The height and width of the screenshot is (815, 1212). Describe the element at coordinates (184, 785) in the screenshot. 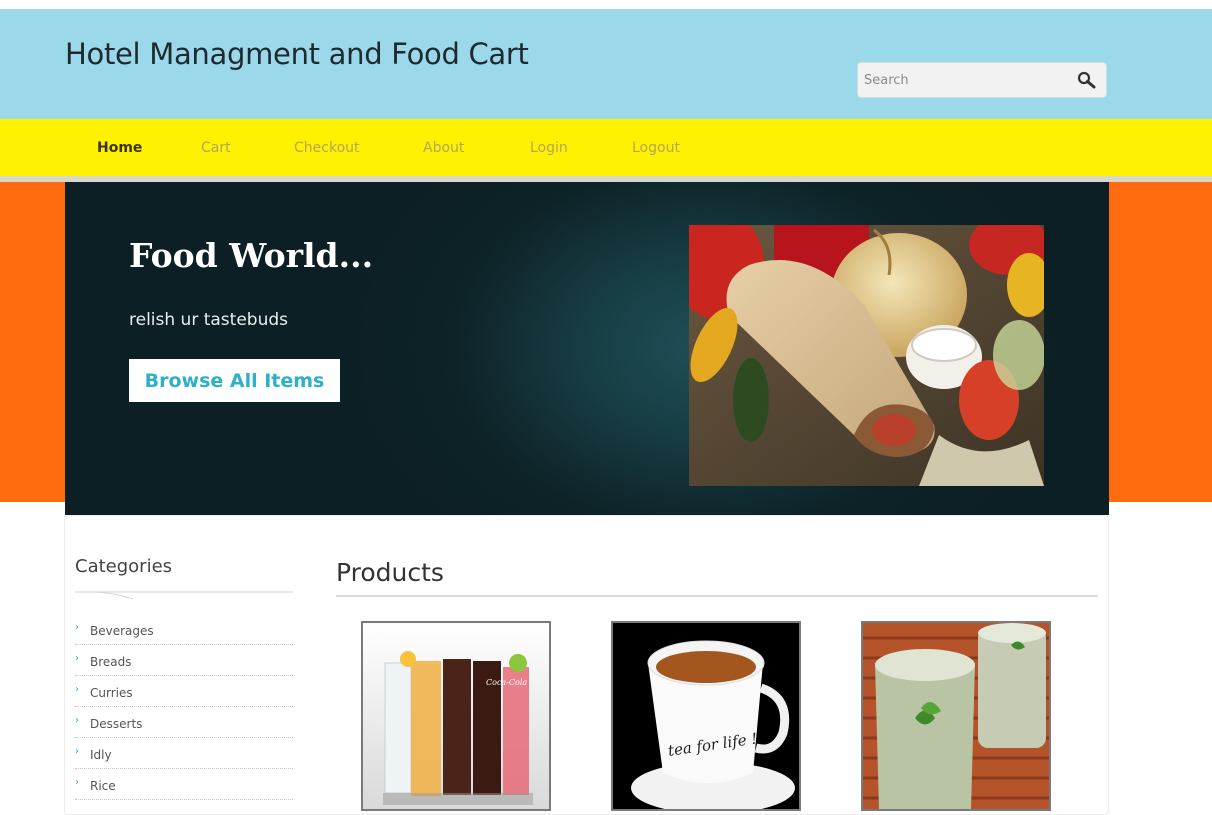

I see `category-item-rice: › Rice` at that location.